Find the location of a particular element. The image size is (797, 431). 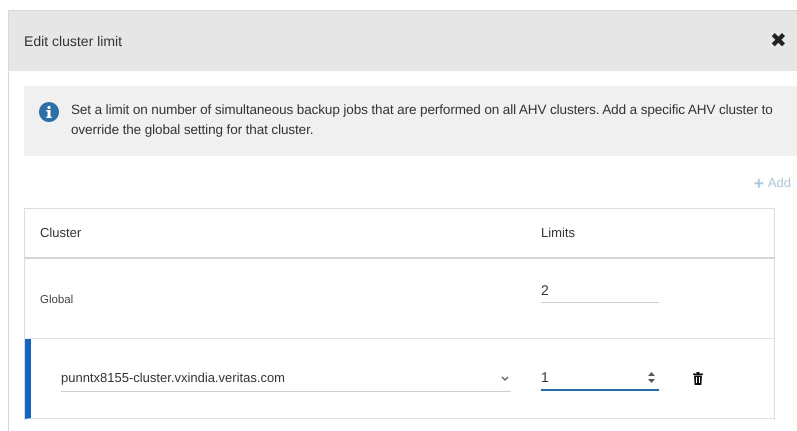

cluster-select: punntx8155-cluster.vxindia.veritas.com is located at coordinates (286, 379).